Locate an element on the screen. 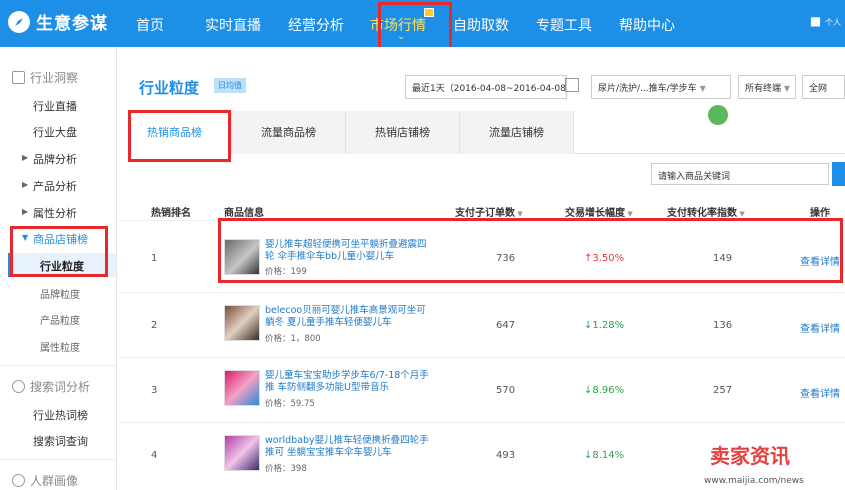 The width and height of the screenshot is (845, 490). sidebar-section-search: 搜索词分析 is located at coordinates (51, 386).